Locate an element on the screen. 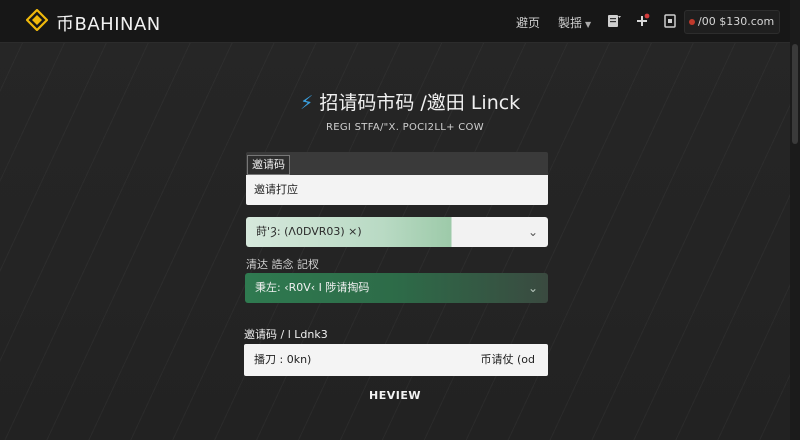  link-input-value: 播刀 : 0kn) is located at coordinates (283, 359).